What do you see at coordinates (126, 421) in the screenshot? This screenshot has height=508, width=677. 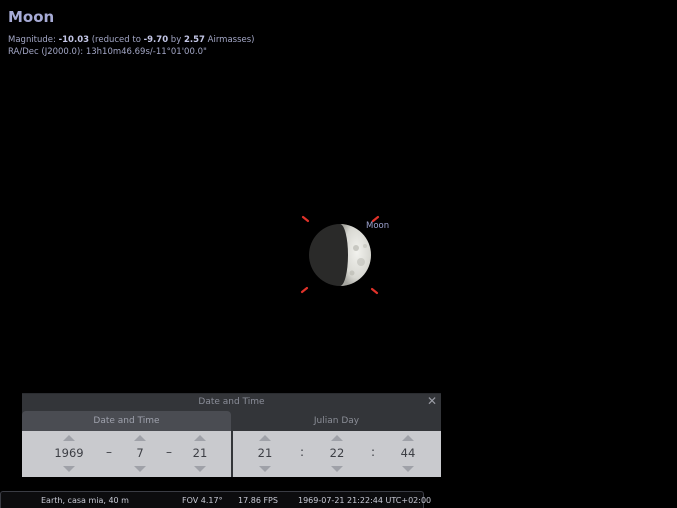 I see `tab-date-and-time: Date and Time` at bounding box center [126, 421].